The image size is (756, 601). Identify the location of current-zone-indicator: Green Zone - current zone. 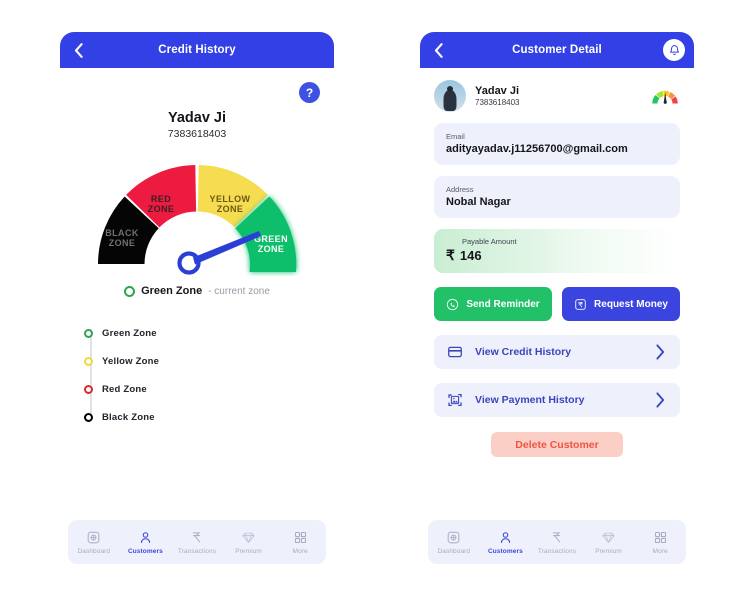
(197, 291).